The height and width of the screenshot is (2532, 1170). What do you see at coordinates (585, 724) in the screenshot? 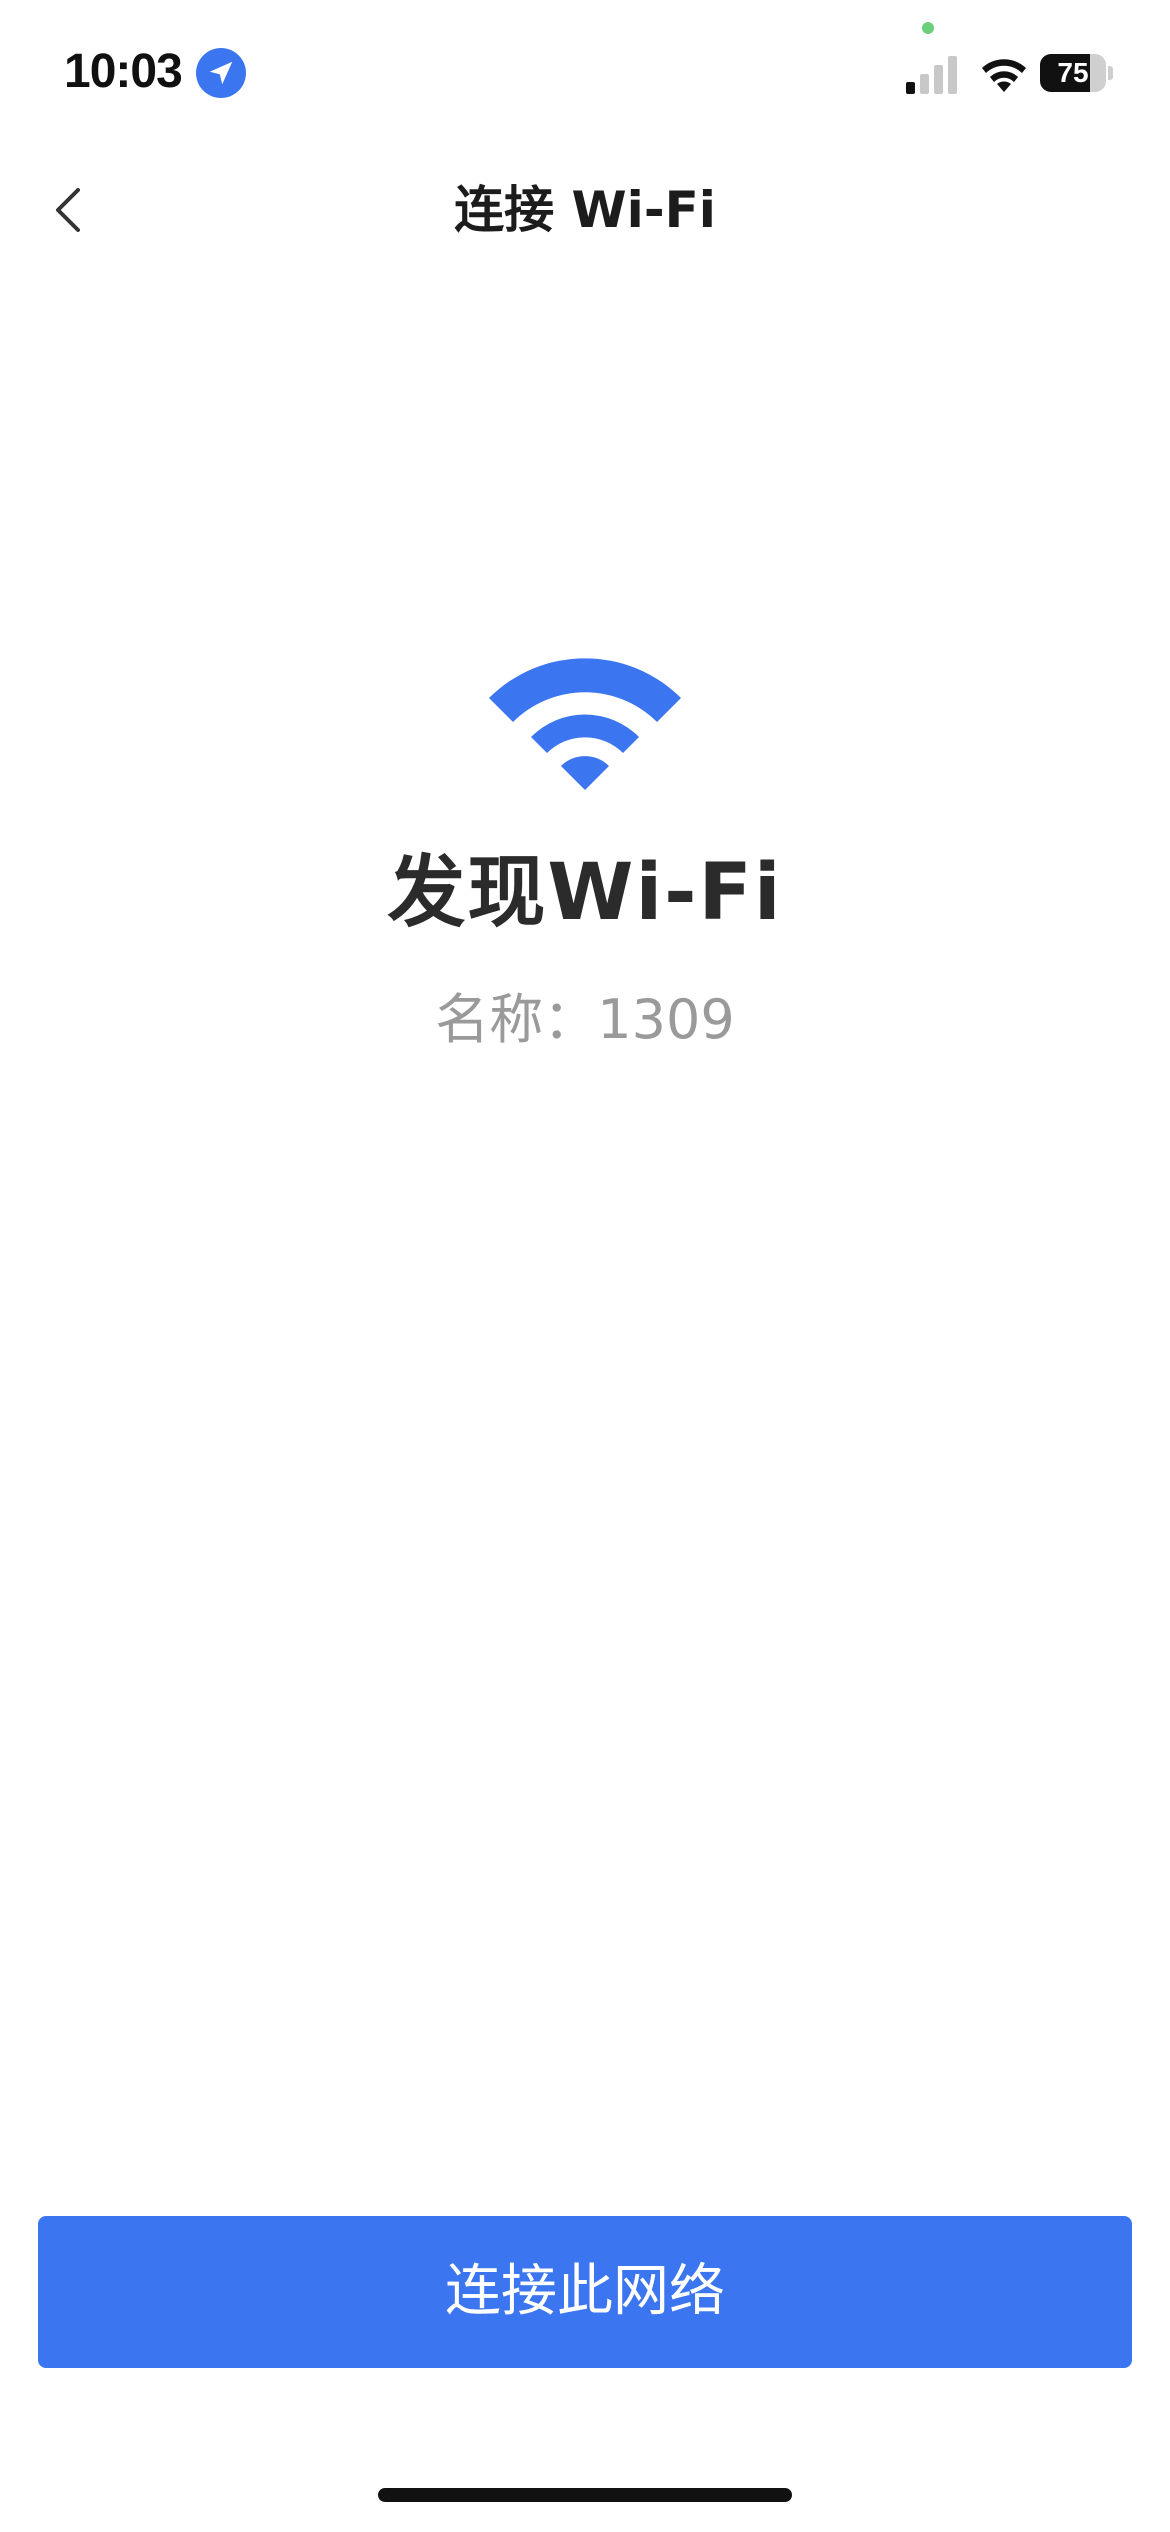
I see `wifi-icon` at bounding box center [585, 724].